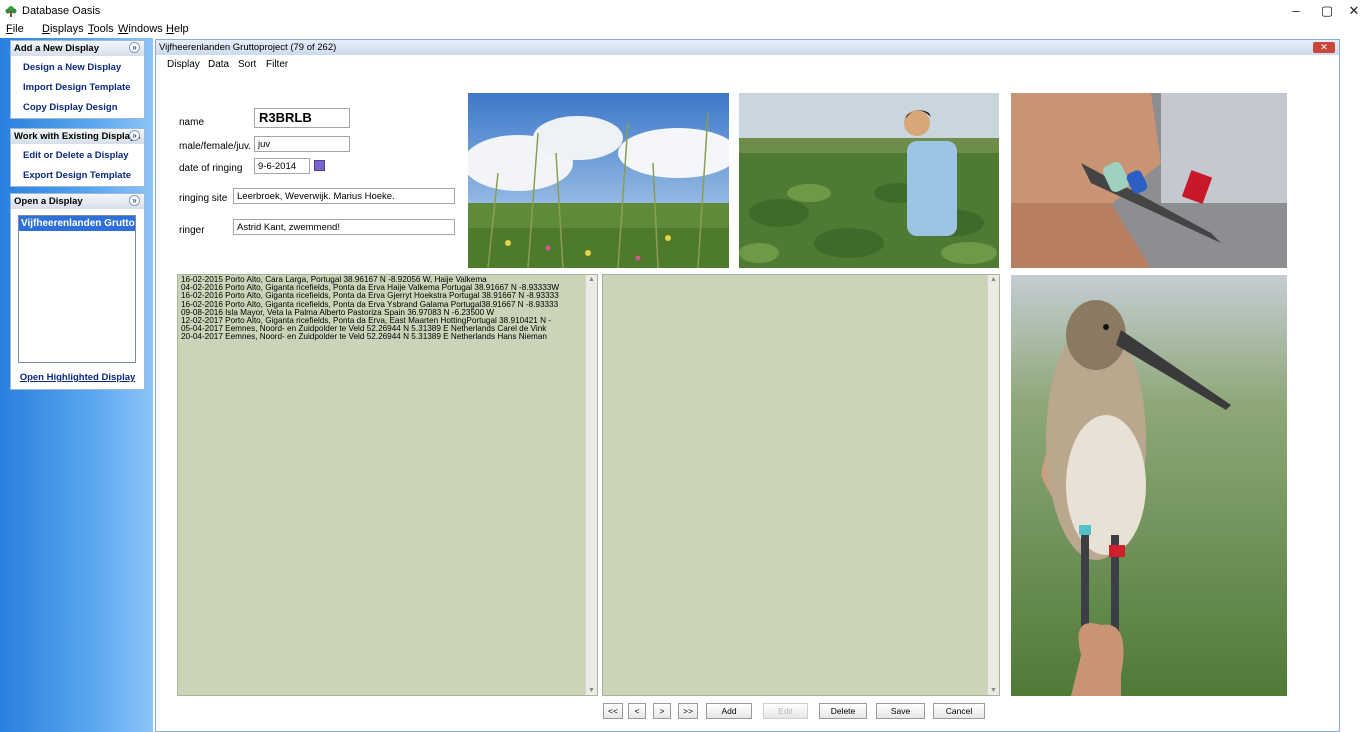 The width and height of the screenshot is (1366, 732). What do you see at coordinates (319, 165) in the screenshot?
I see `calendar-icon` at bounding box center [319, 165].